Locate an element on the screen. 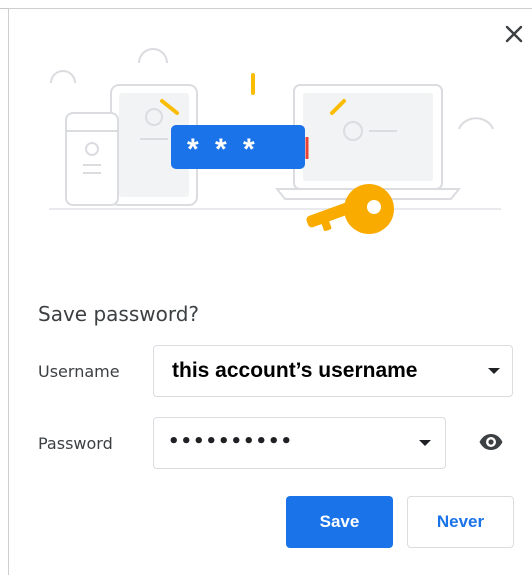 The image size is (532, 575). phone-icon is located at coordinates (92, 159).